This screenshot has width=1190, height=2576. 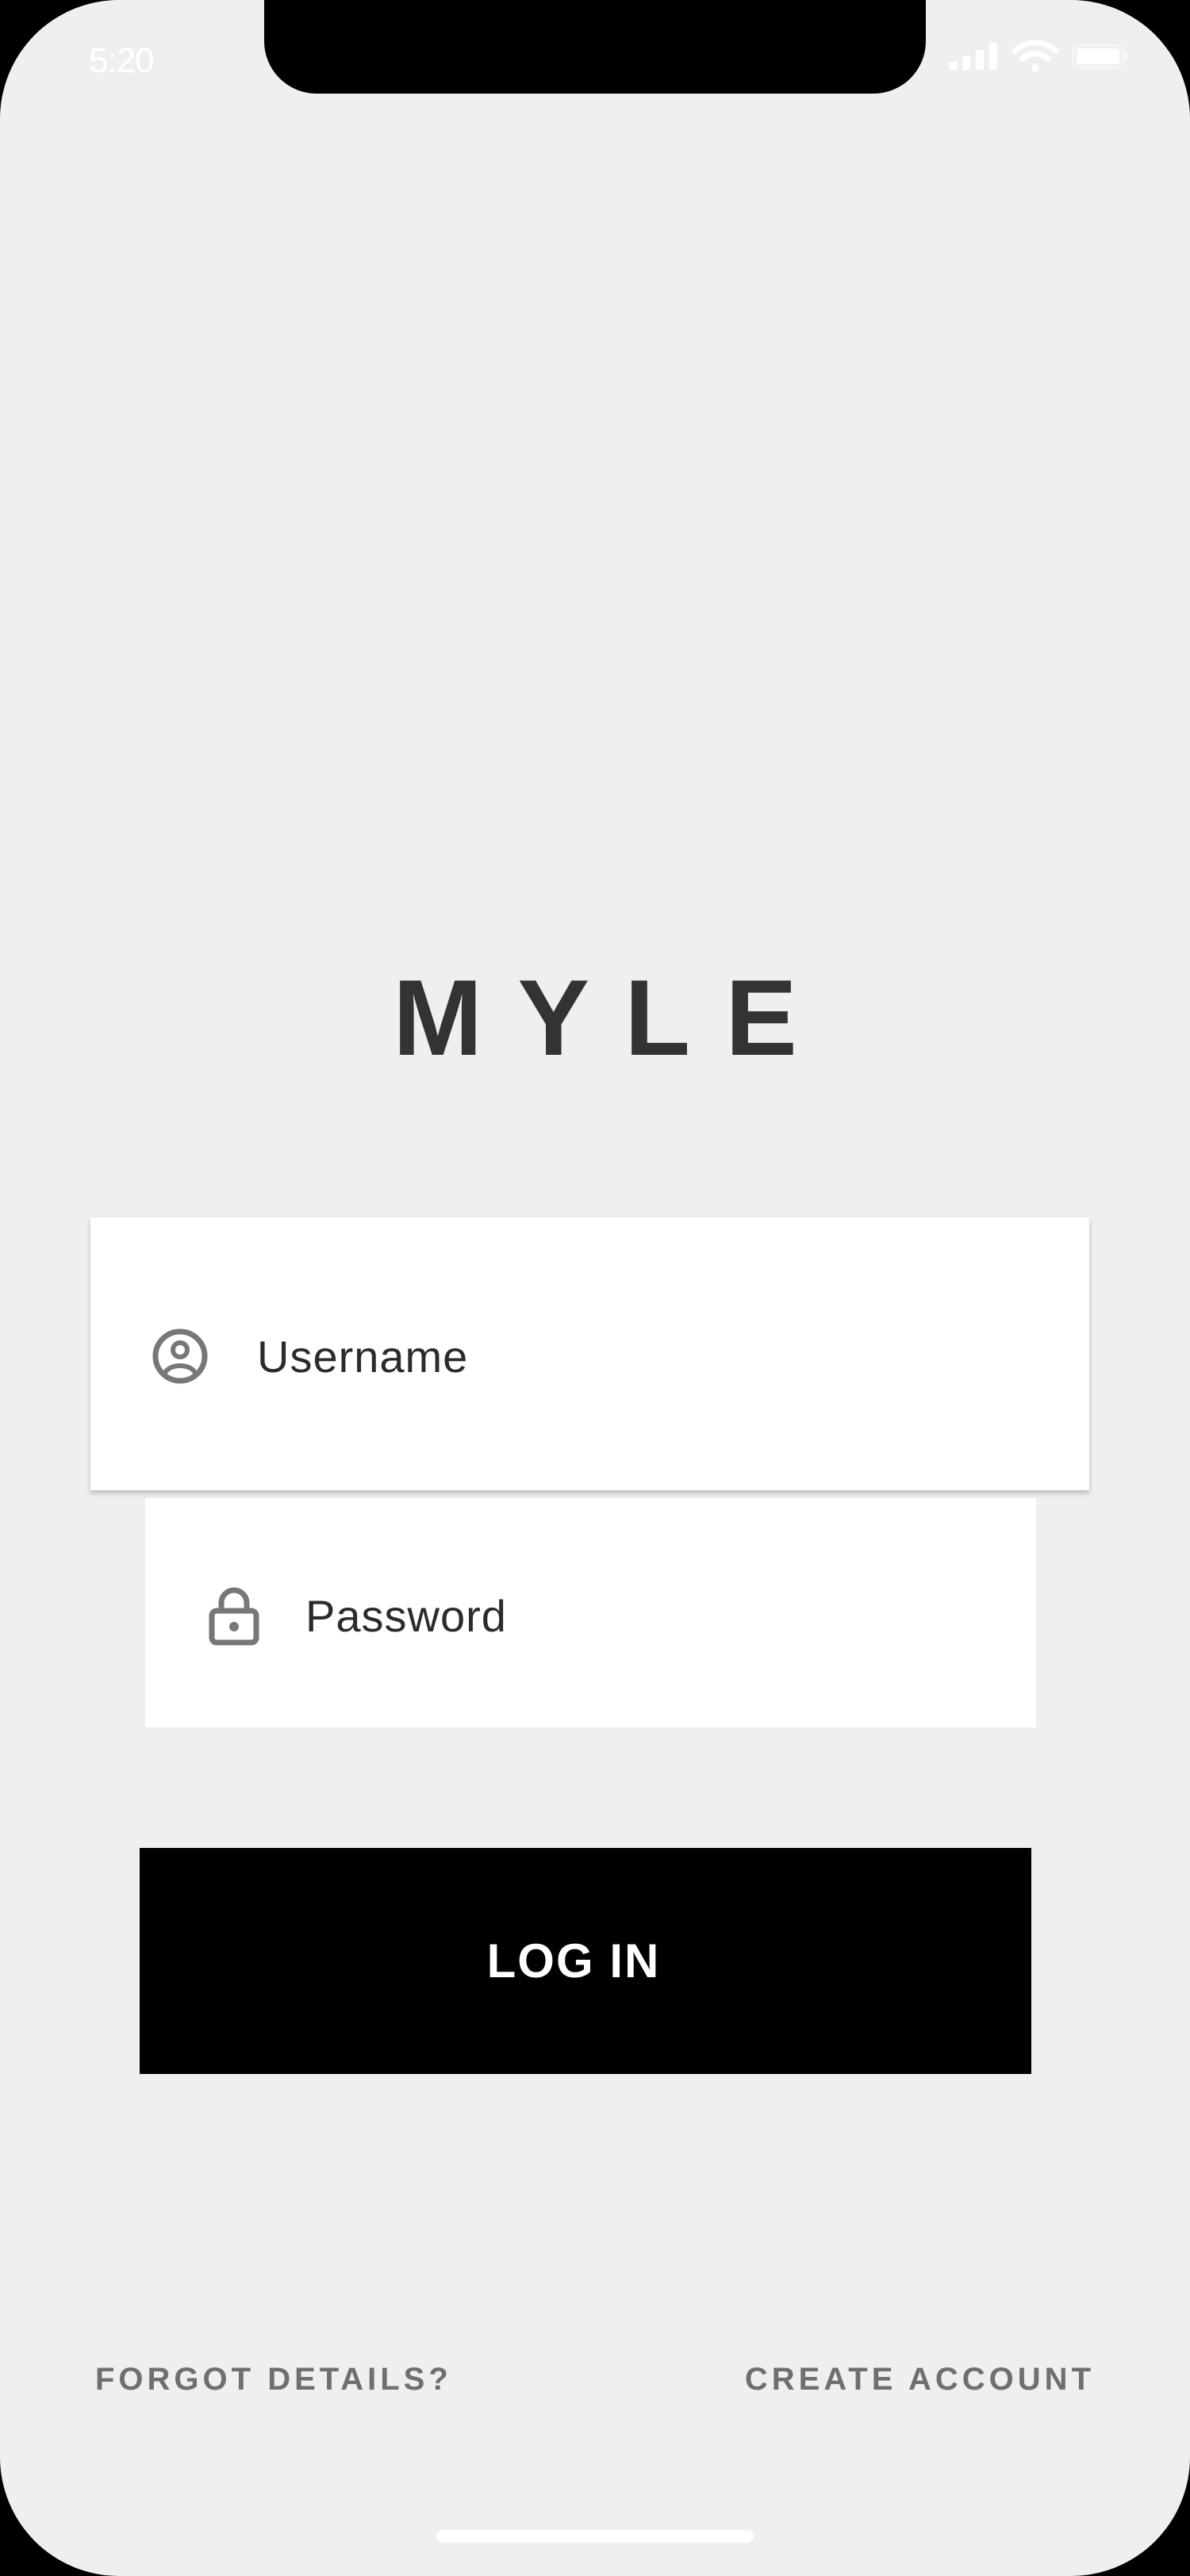 I want to click on username-input, so click(x=614, y=1356).